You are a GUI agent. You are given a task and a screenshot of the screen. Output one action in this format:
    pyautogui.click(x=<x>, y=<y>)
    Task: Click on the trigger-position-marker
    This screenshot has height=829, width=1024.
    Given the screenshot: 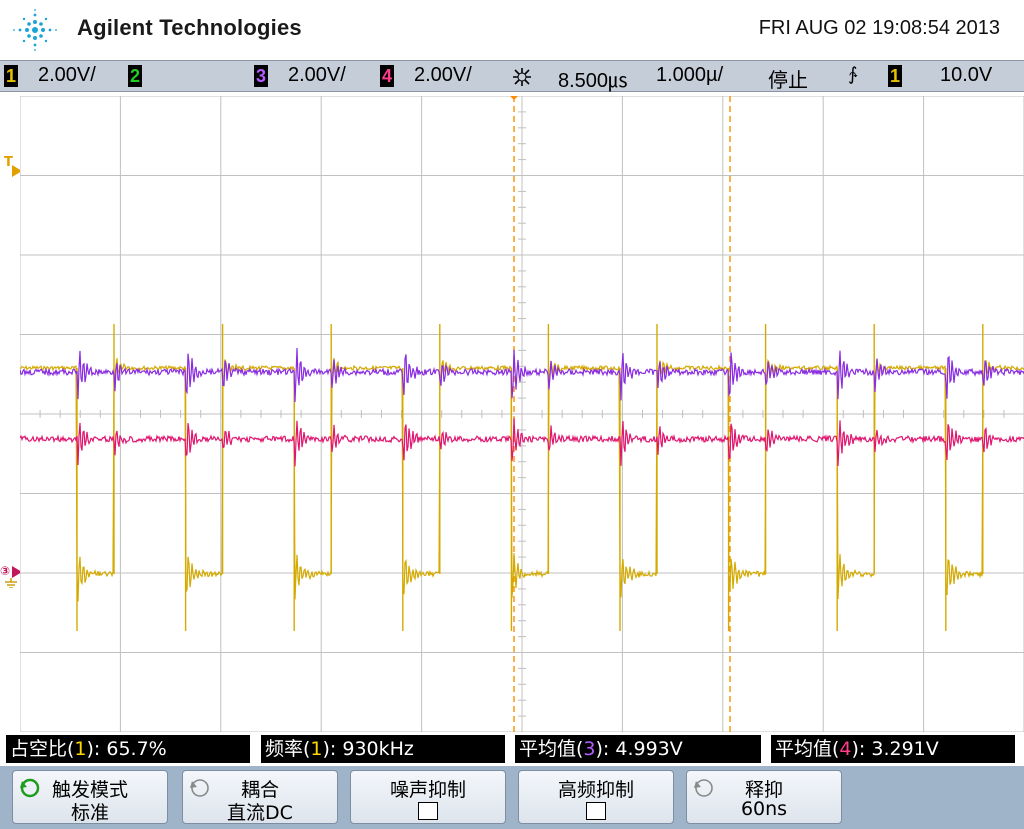 What is the action you would take?
    pyautogui.click(x=514, y=98)
    